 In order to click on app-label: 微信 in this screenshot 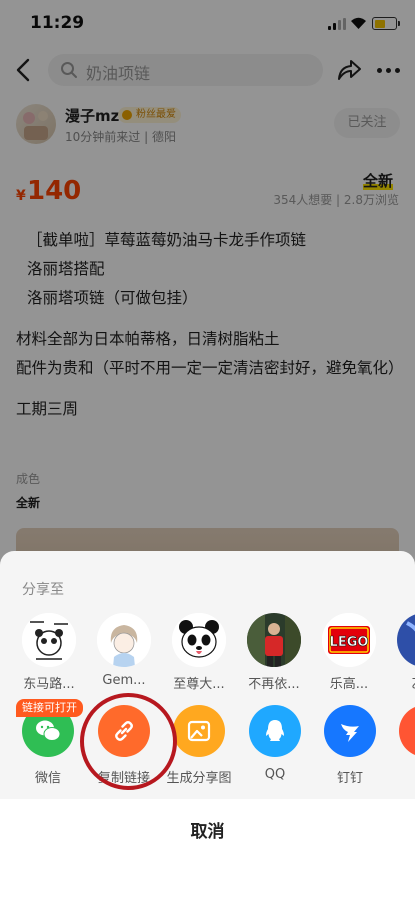, I will do `click(47, 778)`.